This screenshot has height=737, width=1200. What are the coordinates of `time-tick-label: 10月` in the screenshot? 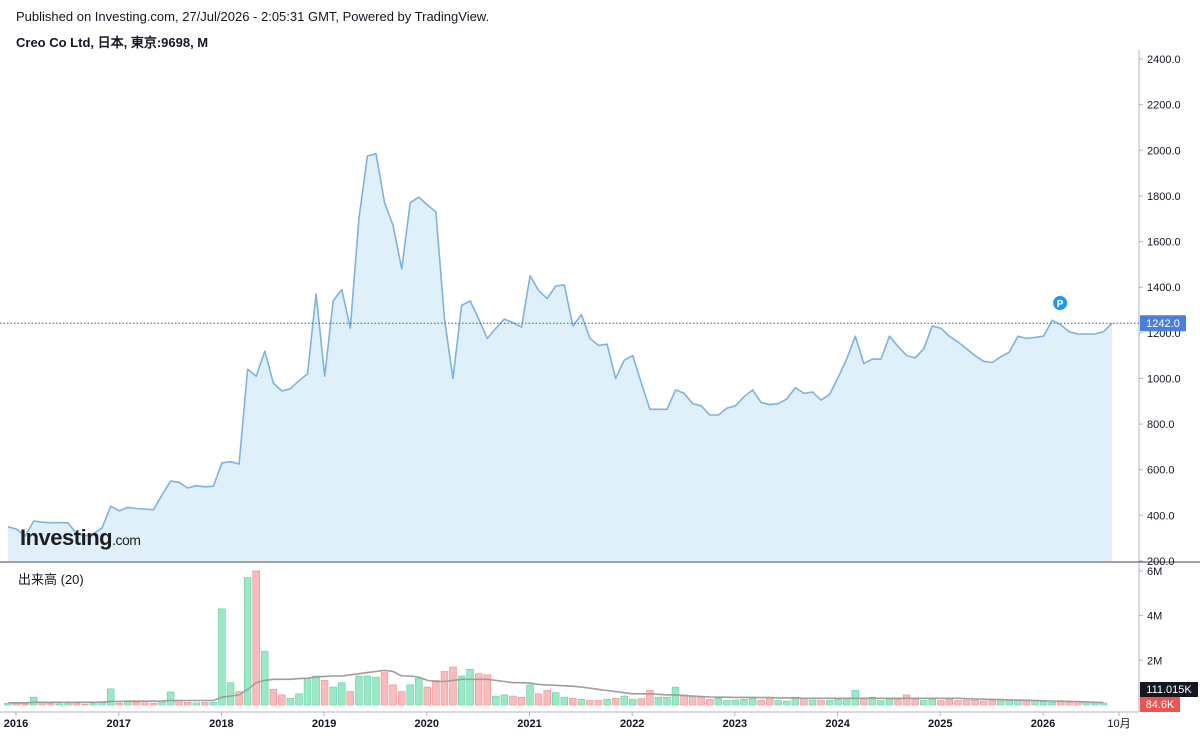 It's located at (1118, 724).